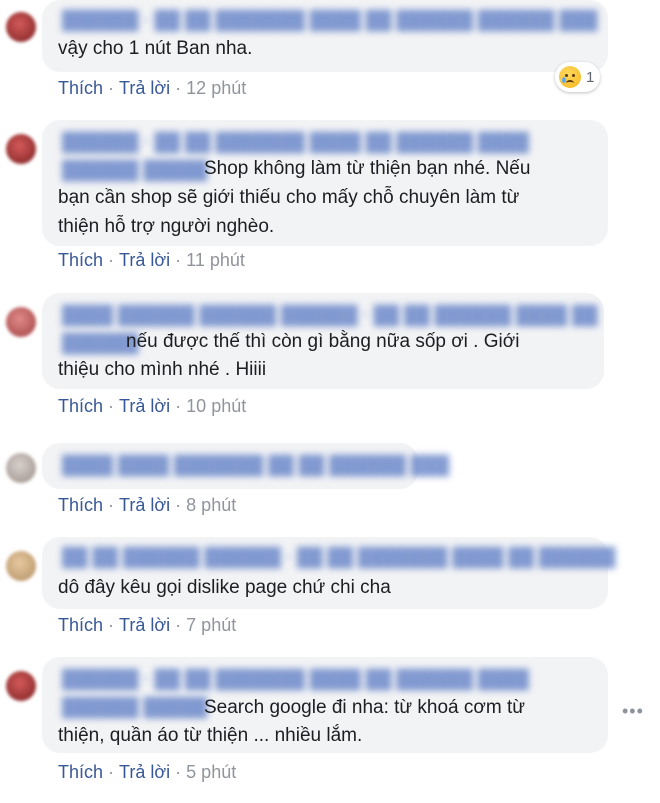 The image size is (660, 803). What do you see at coordinates (211, 625) in the screenshot?
I see `comment-time: 7 phút` at bounding box center [211, 625].